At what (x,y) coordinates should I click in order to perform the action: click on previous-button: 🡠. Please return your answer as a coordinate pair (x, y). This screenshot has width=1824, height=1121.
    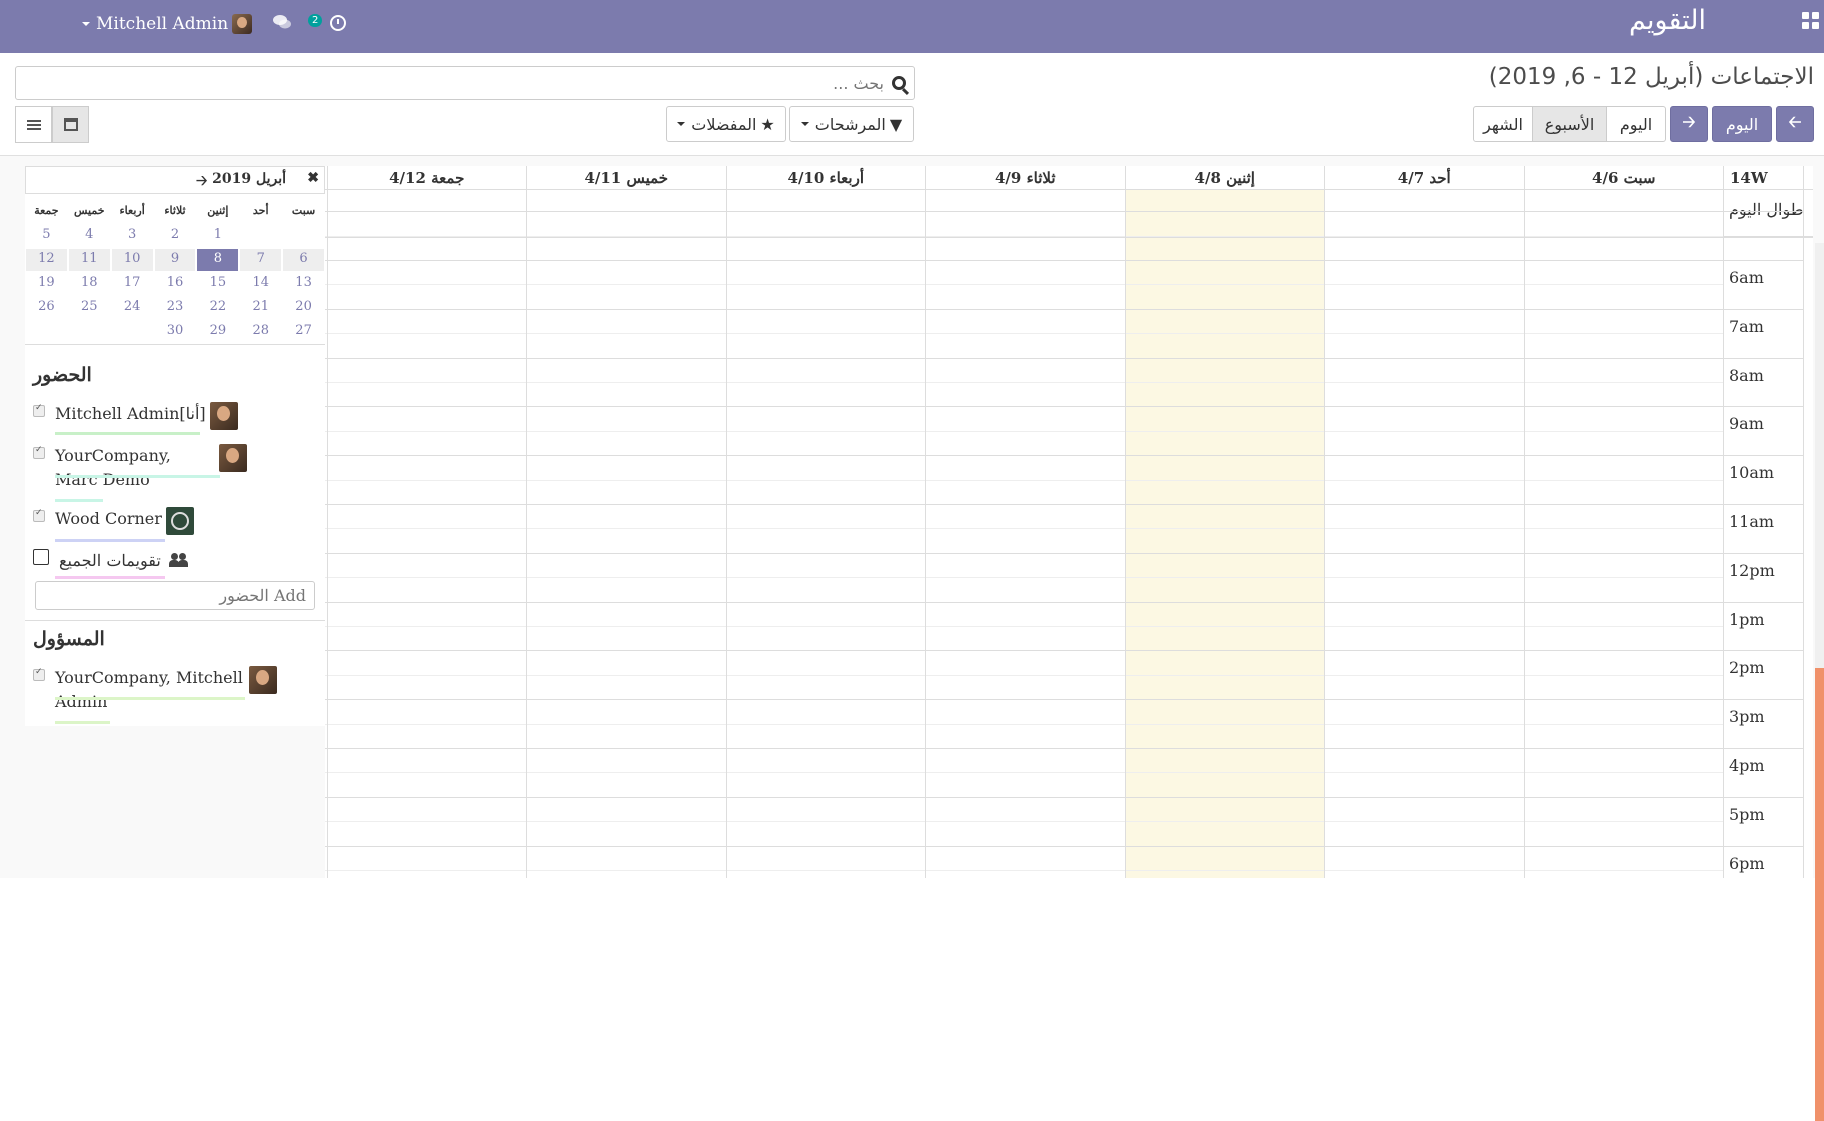
    Looking at the image, I should click on (1795, 124).